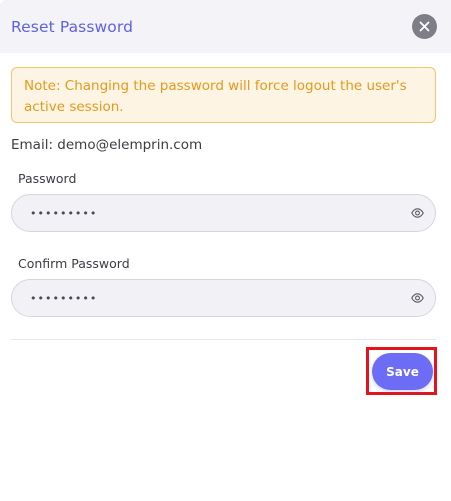 Image resolution: width=451 pixels, height=501 pixels. Describe the element at coordinates (223, 339) in the screenshot. I see `footer-divider` at that location.